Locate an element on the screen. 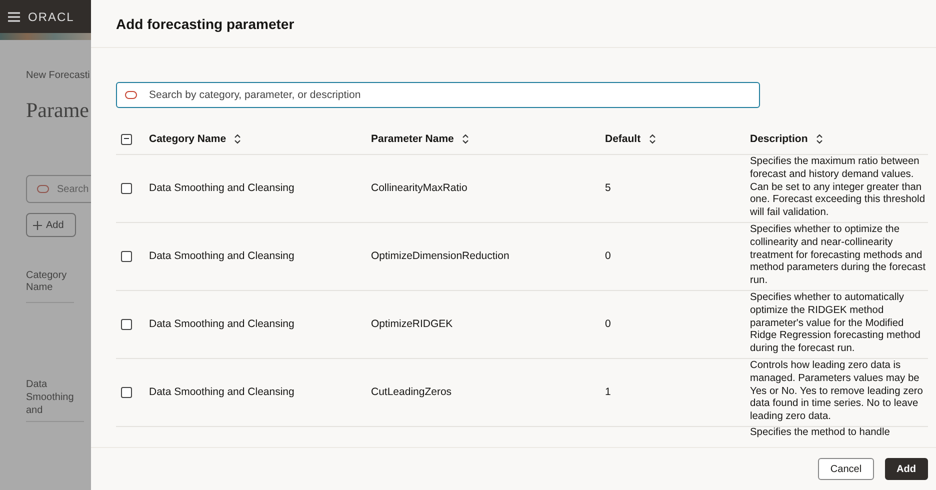 The image size is (936, 490). page-heading: Parame is located at coordinates (58, 110).